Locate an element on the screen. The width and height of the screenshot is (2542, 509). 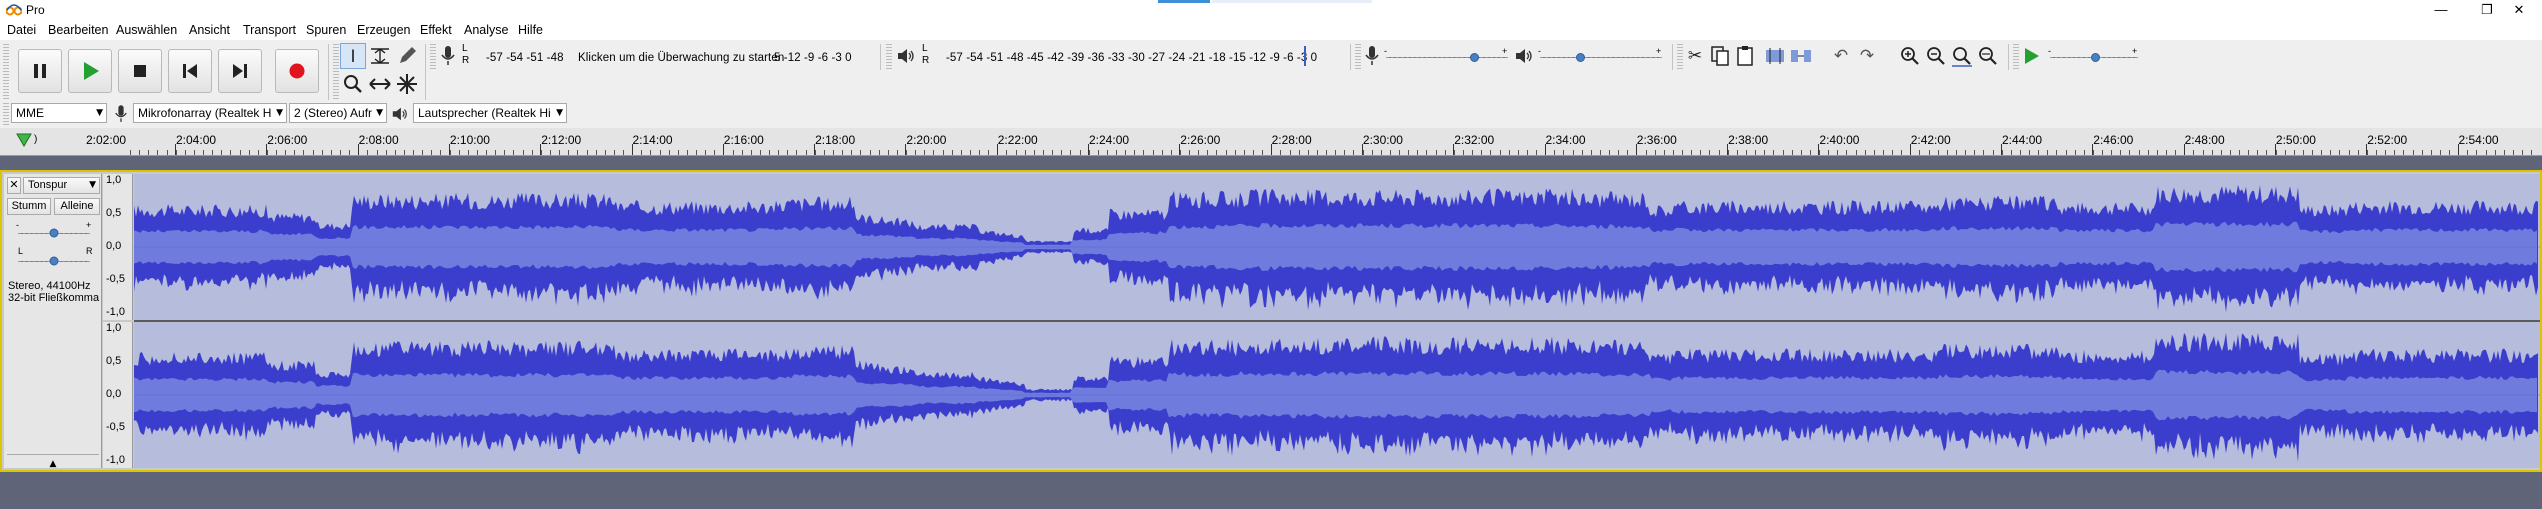
zoom-in-button is located at coordinates (1910, 56).